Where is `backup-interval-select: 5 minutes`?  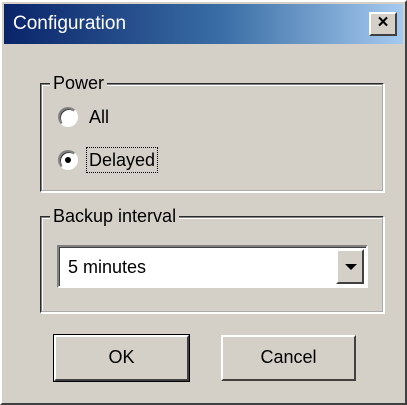 backup-interval-select: 5 minutes is located at coordinates (212, 266).